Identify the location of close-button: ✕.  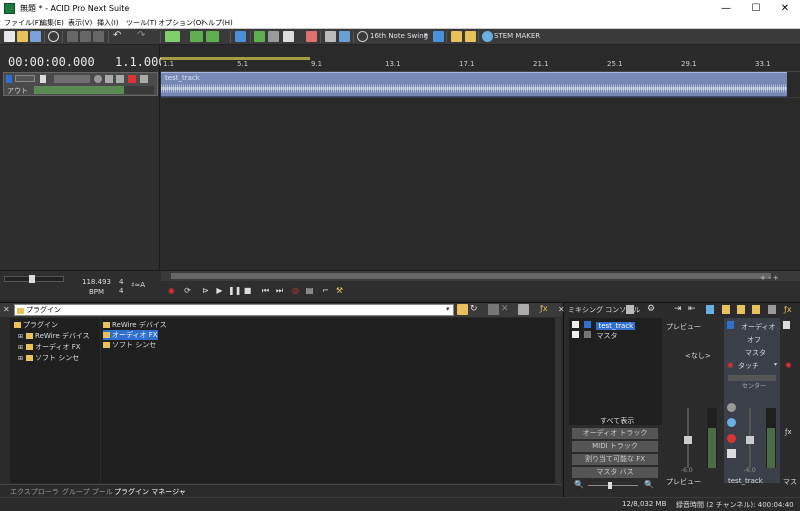
(785, 8).